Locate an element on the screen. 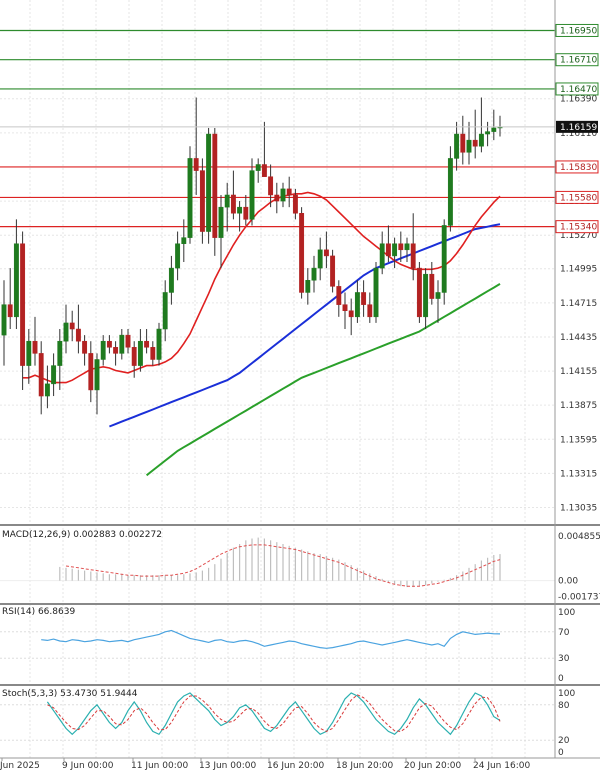  price-tick-label: 1.16390 is located at coordinates (578, 100).